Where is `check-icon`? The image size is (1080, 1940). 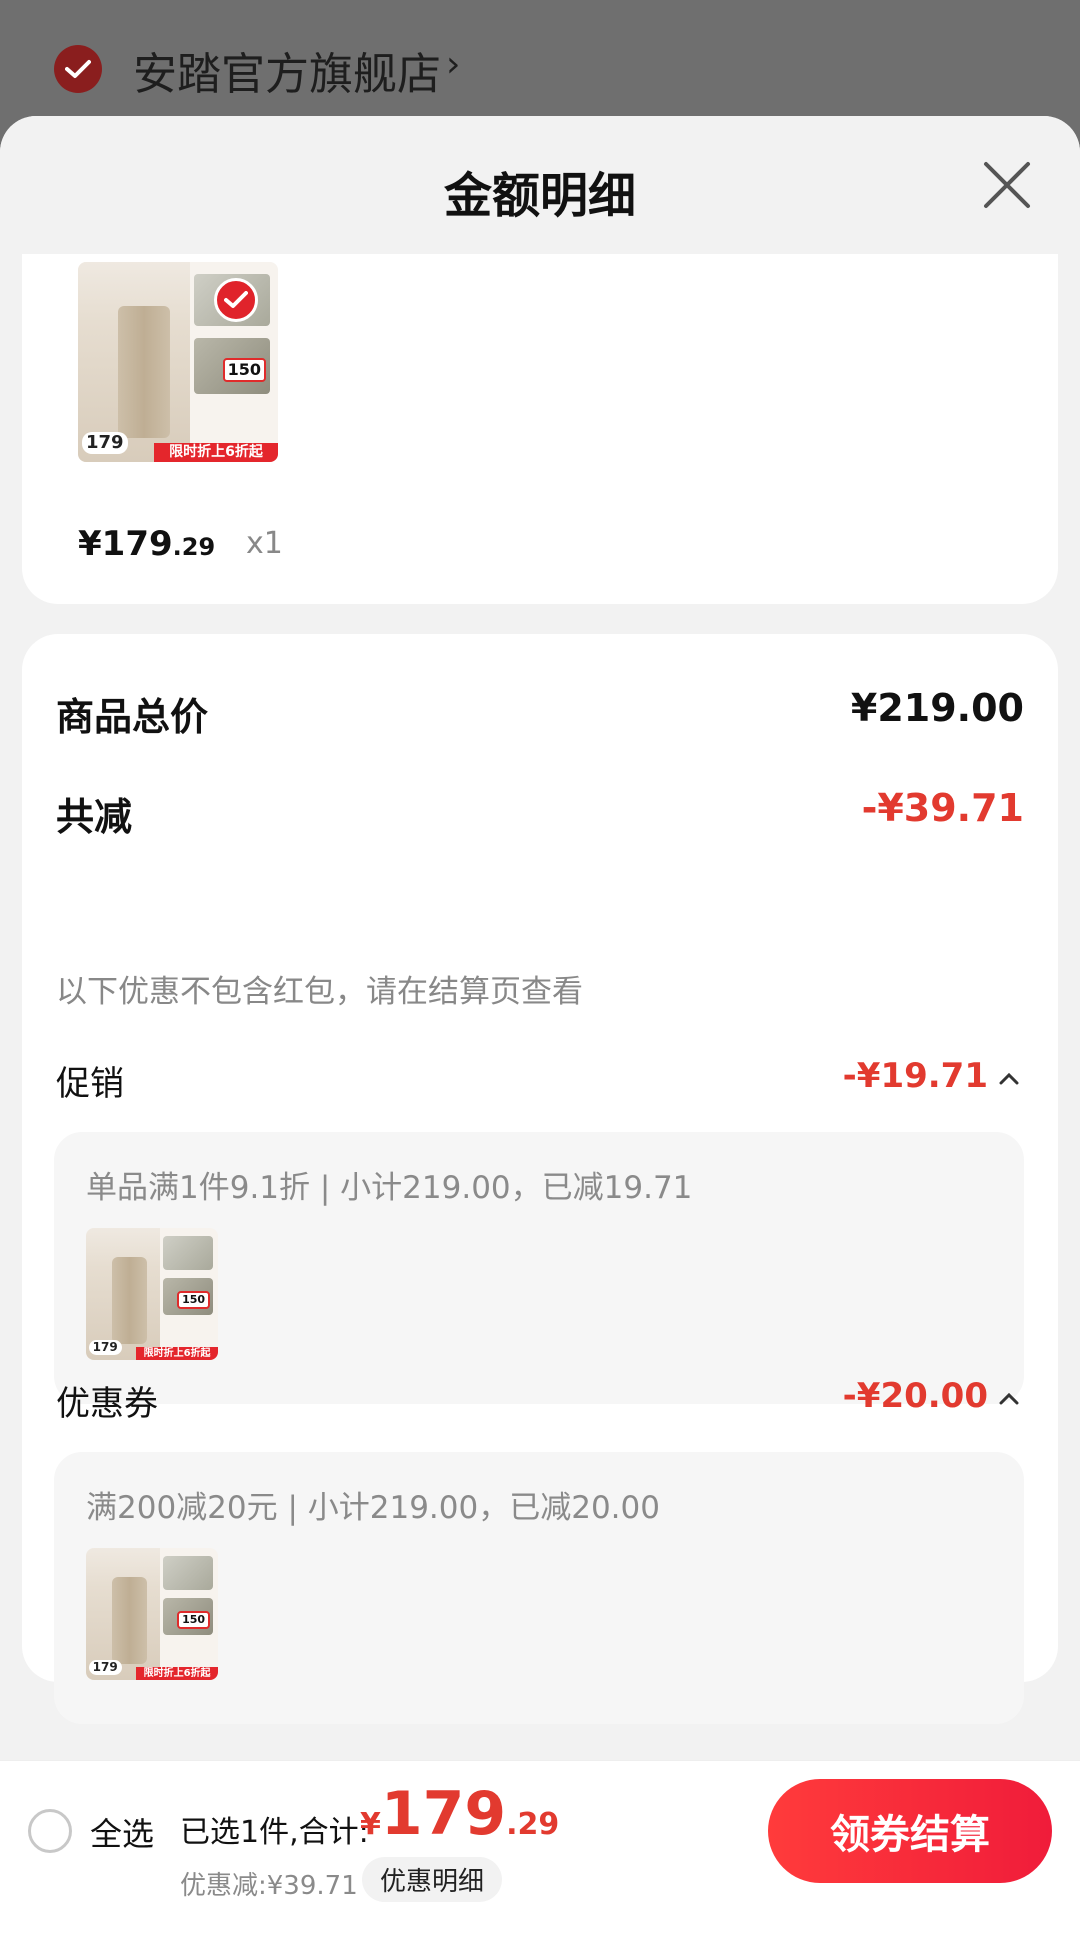
check-icon is located at coordinates (78, 69).